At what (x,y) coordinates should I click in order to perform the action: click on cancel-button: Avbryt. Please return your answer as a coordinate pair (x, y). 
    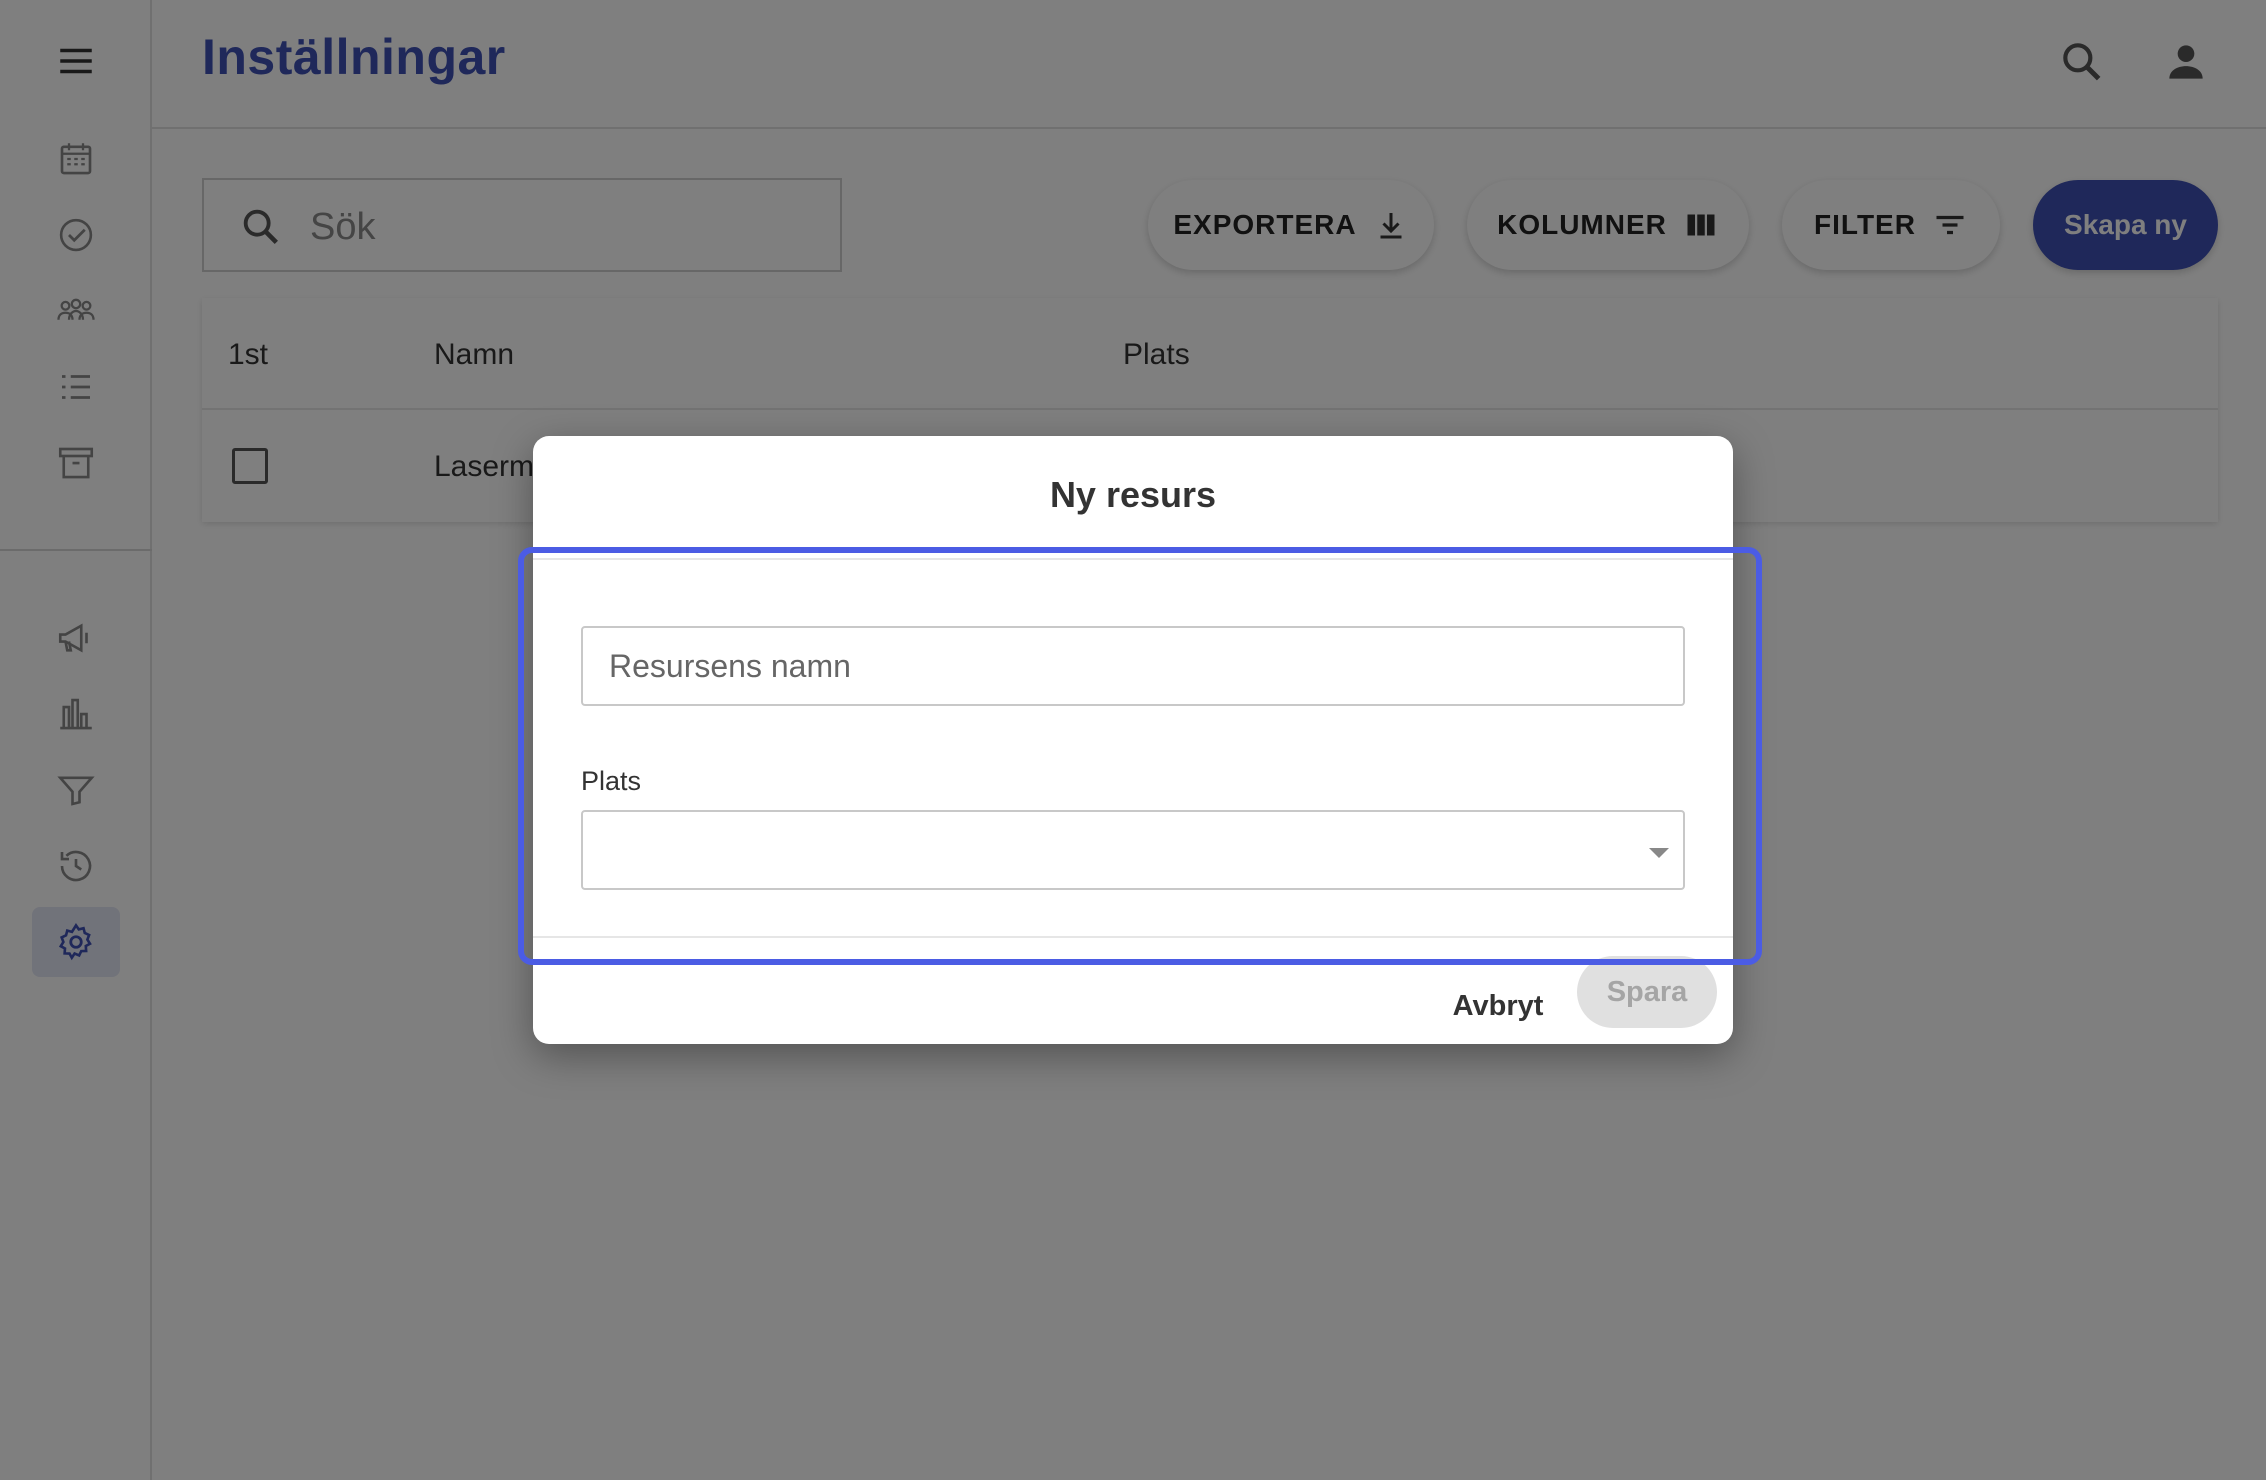
    Looking at the image, I should click on (1498, 1006).